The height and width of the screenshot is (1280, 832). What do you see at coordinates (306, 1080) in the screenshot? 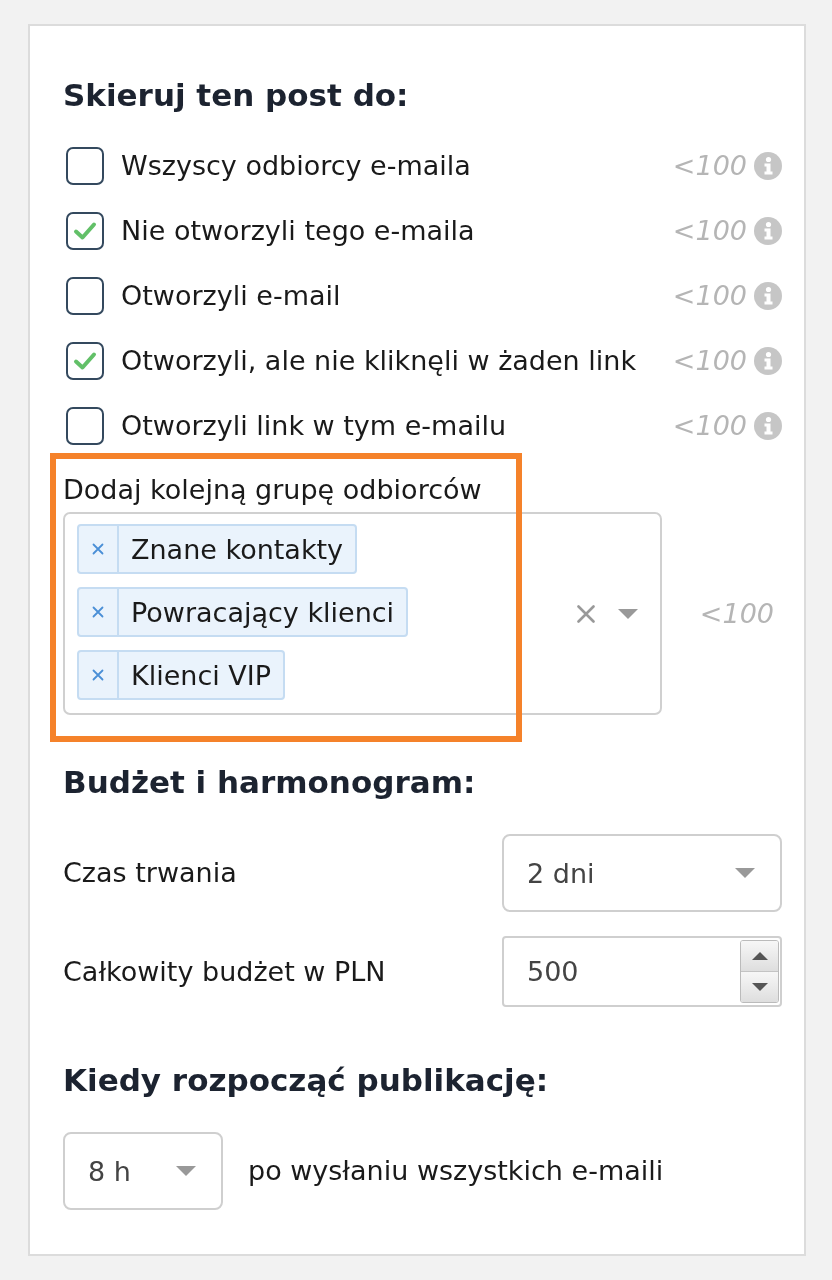
I see `section-heading: Kiedy rozpocząć publikację:` at bounding box center [306, 1080].